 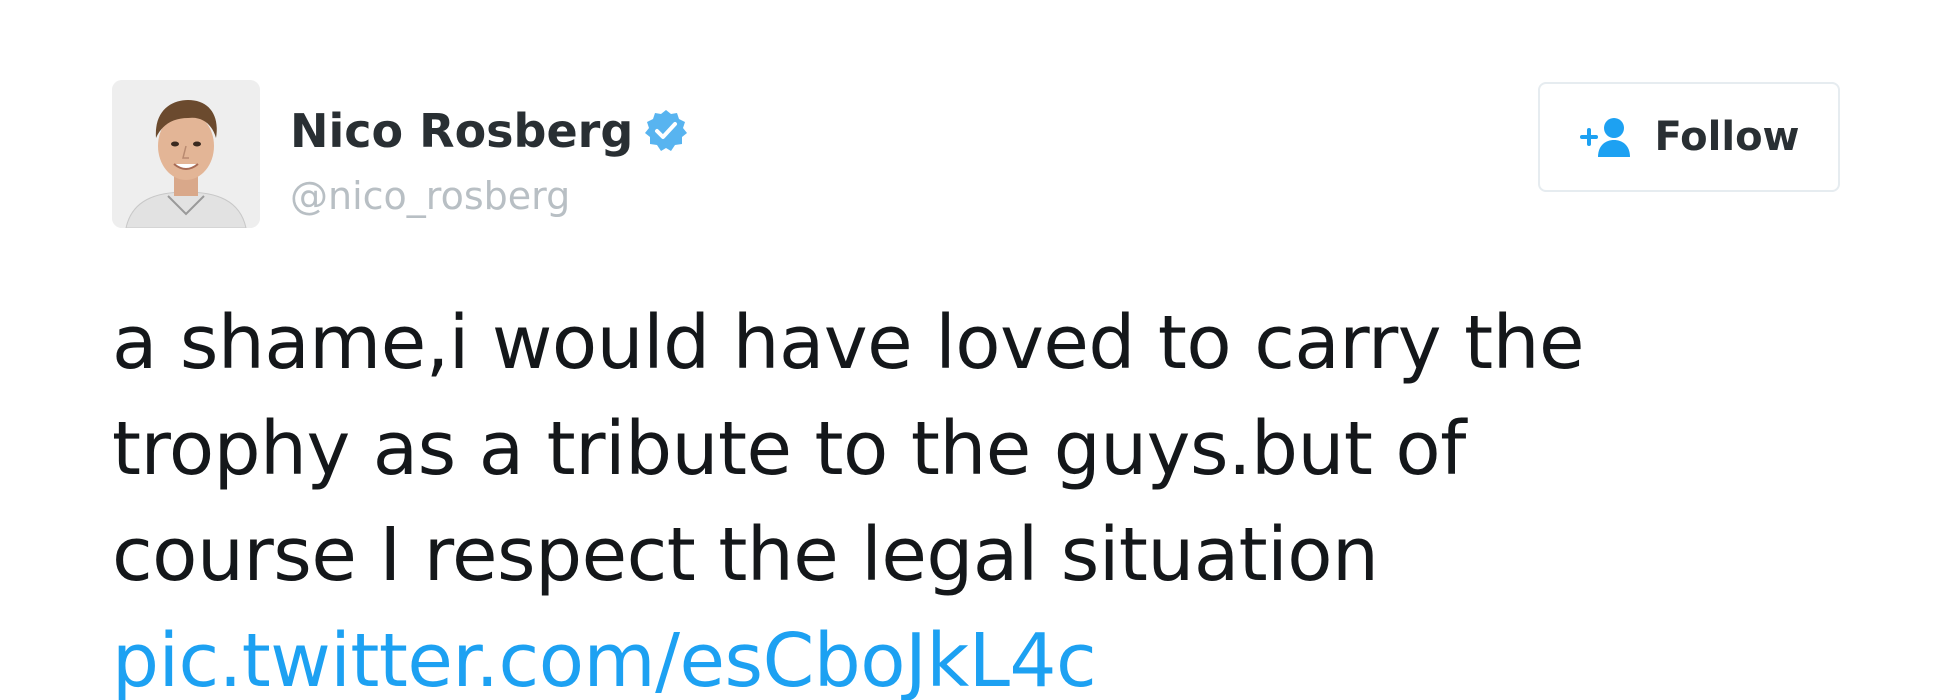 I want to click on tweet-text-line: course I respect the legal situation, so click(x=745, y=555).